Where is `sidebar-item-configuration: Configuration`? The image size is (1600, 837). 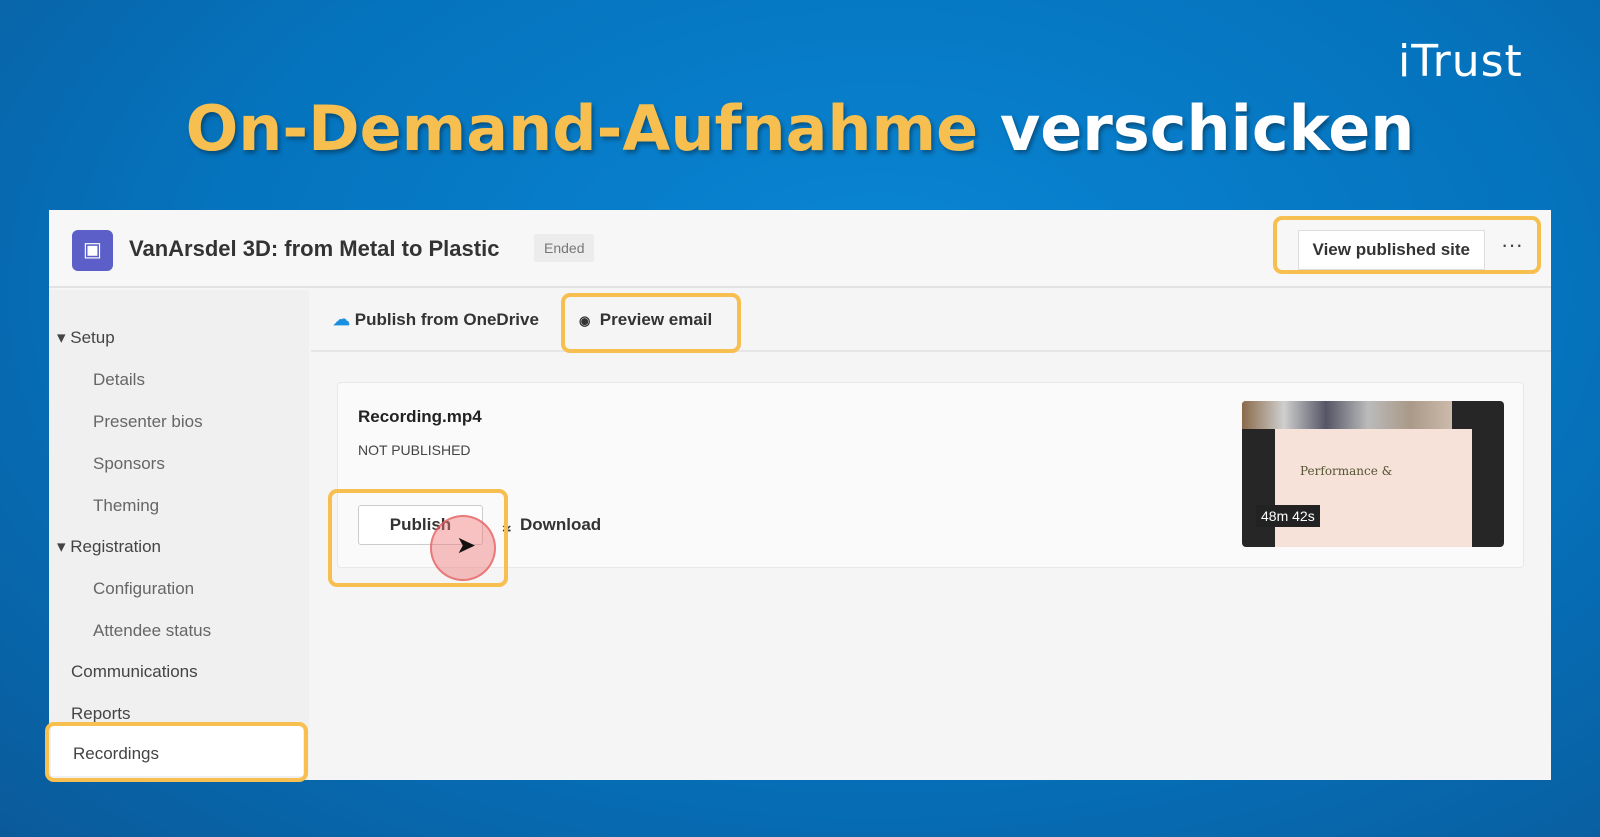 sidebar-item-configuration: Configuration is located at coordinates (143, 589).